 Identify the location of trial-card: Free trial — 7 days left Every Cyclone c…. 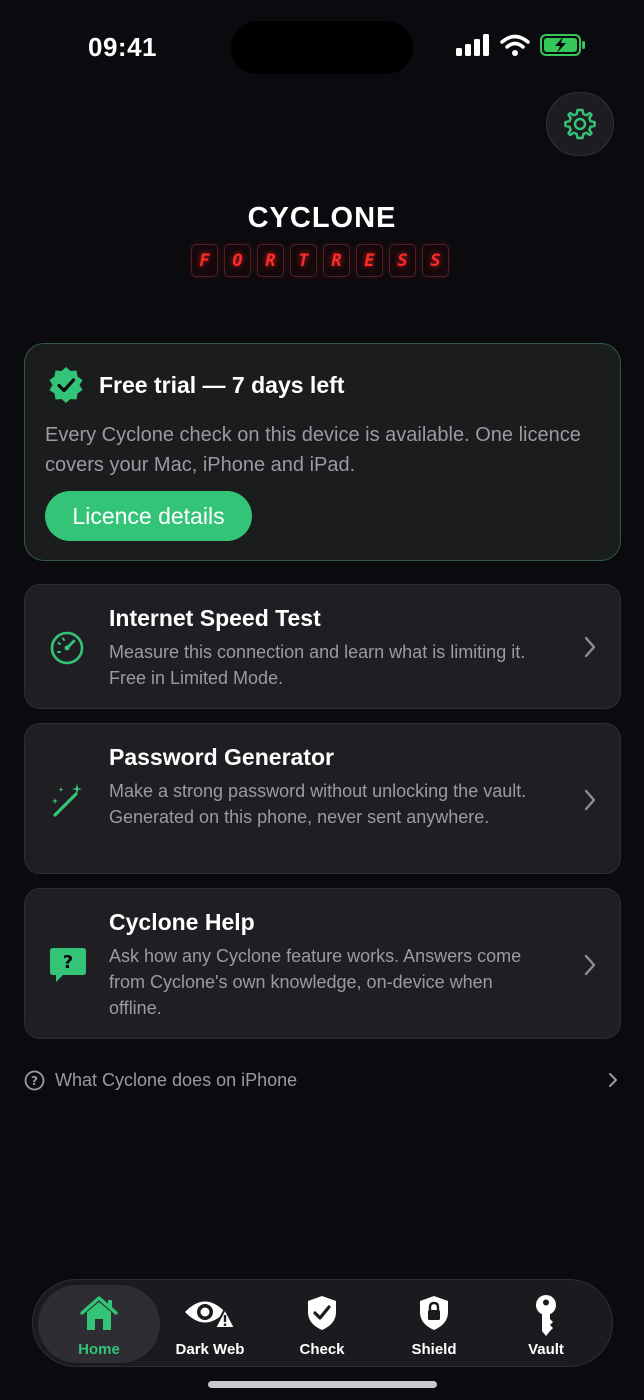
(322, 452).